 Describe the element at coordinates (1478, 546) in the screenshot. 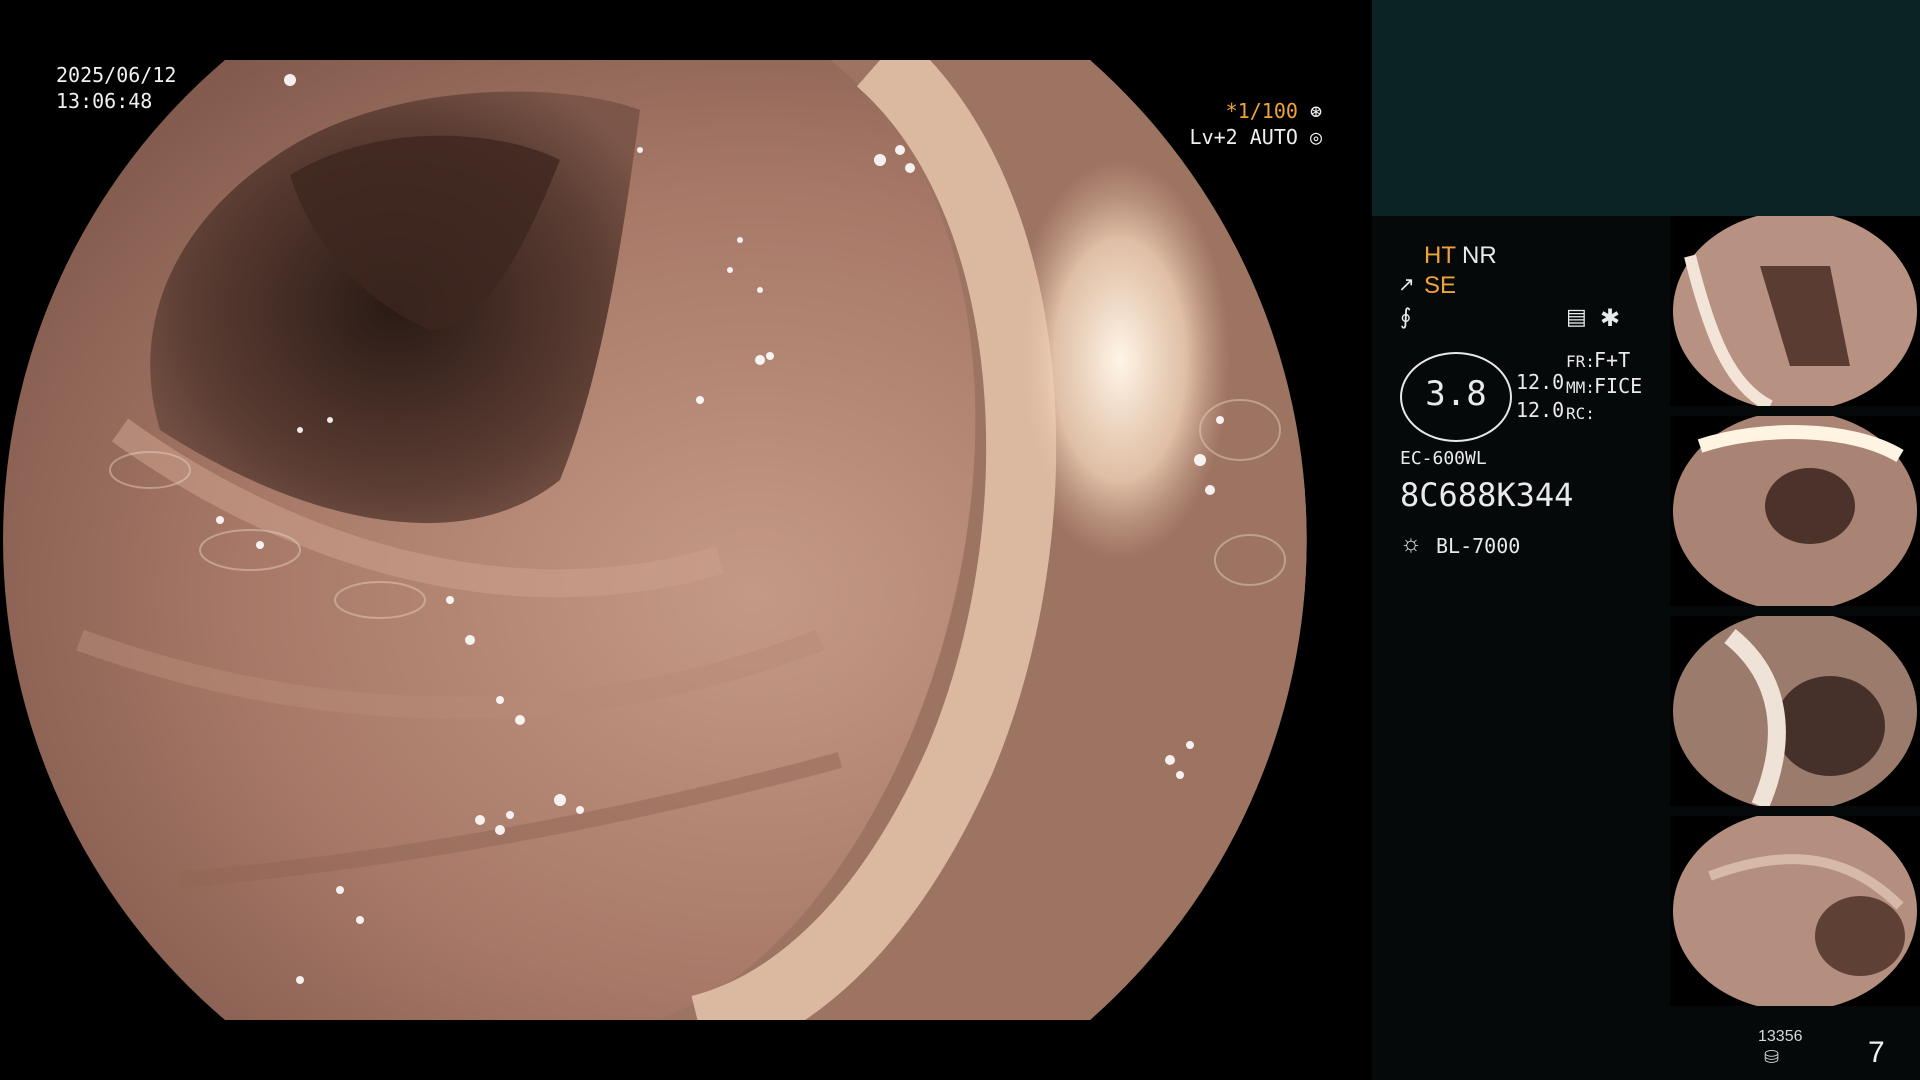

I see `light-source: BL-7000` at that location.